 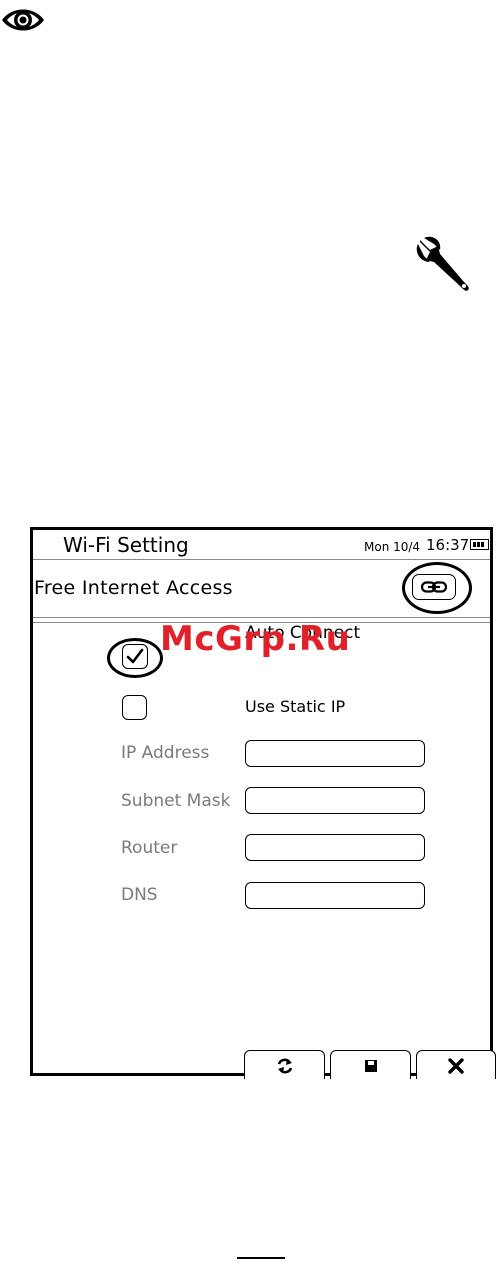 I want to click on refresh-button, so click(x=284, y=1064).